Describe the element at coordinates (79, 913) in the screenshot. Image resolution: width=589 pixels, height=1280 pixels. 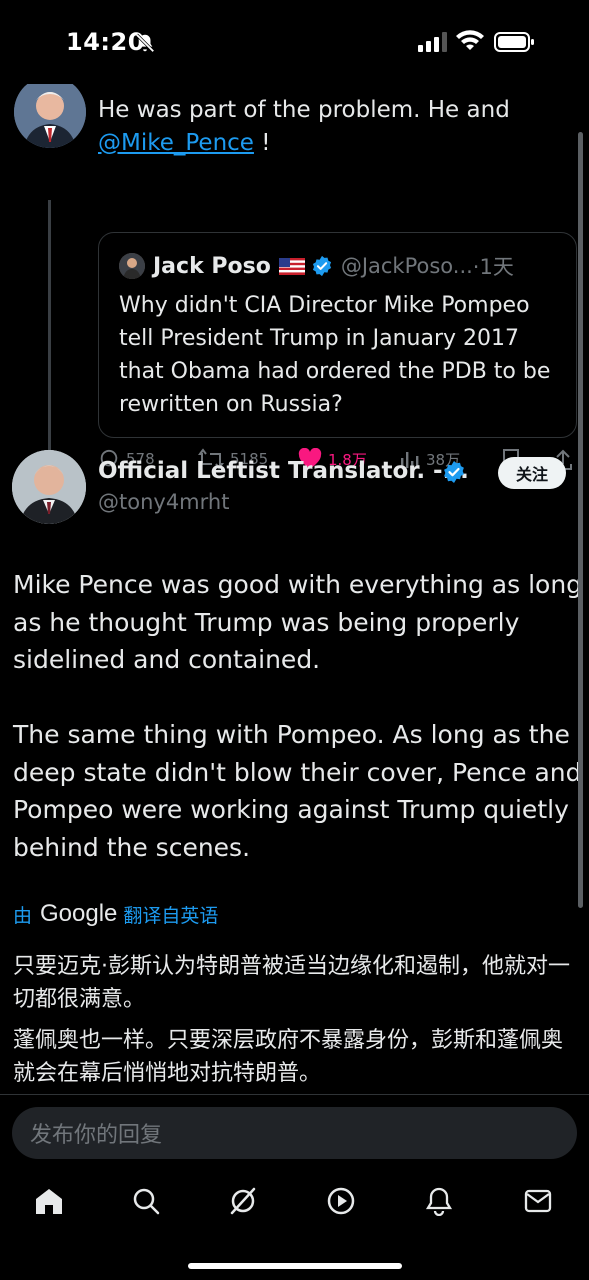
I see `google-logo: Google` at that location.